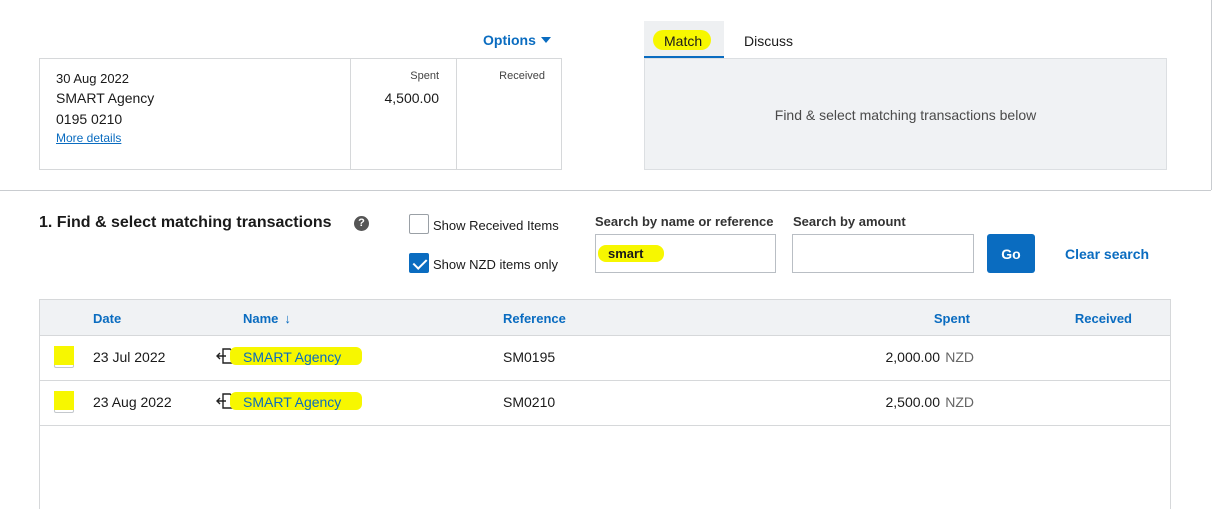 This screenshot has width=1218, height=509. Describe the element at coordinates (419, 263) in the screenshot. I see `show-nzd-checkbox` at that location.